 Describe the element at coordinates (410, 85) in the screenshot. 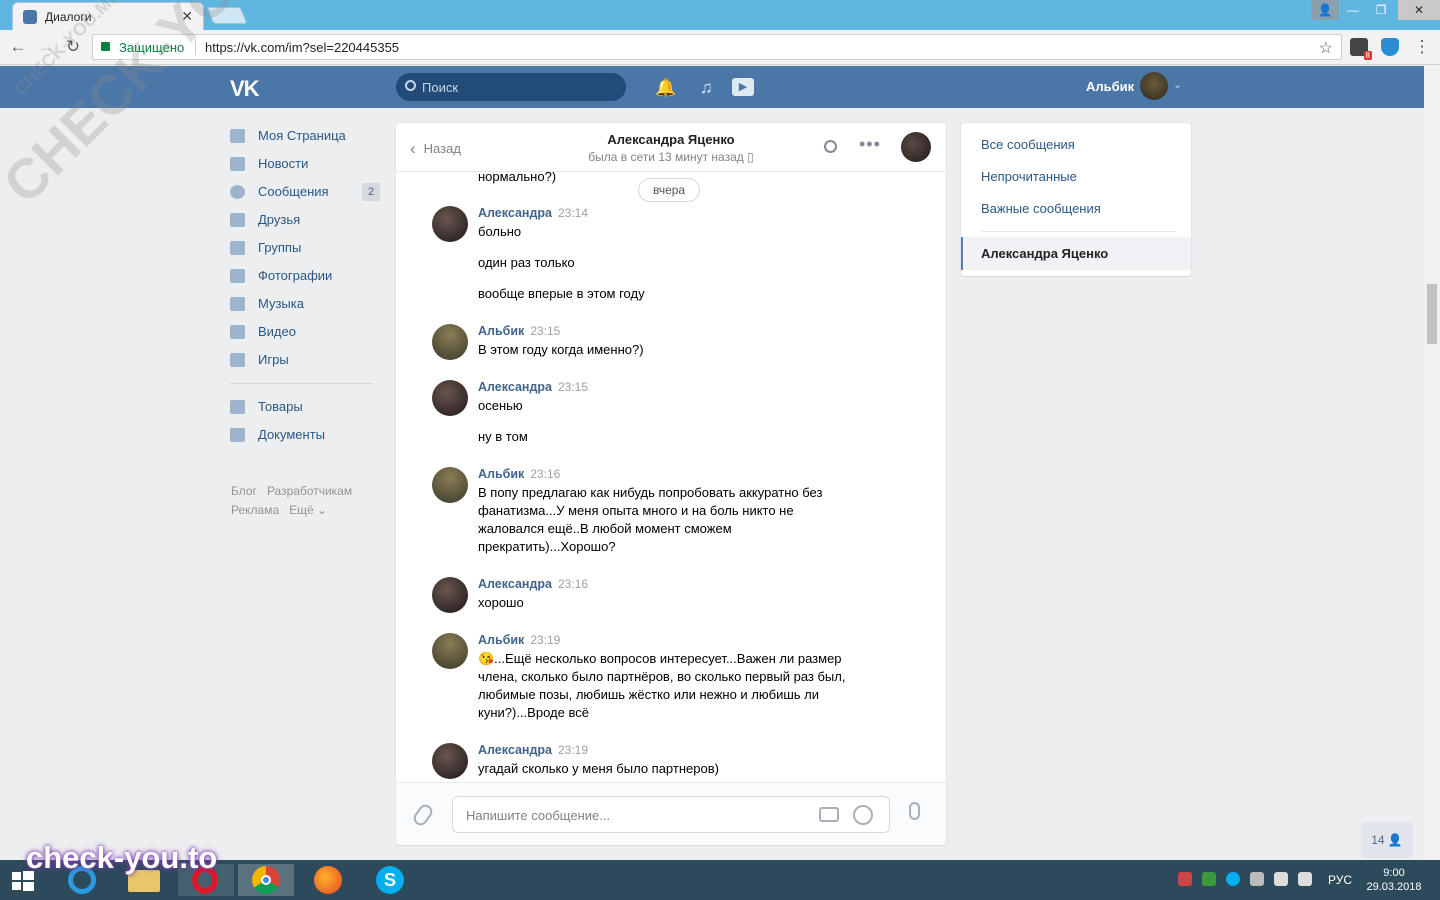

I see `search-icon` at that location.